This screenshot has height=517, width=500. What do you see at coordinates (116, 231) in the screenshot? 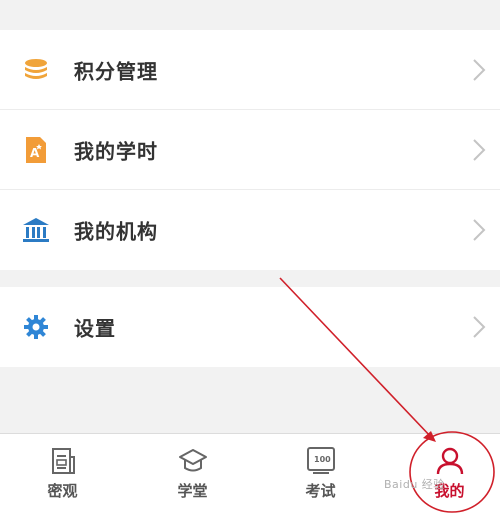
I see `menu-item-label: 我的机构` at bounding box center [116, 231].